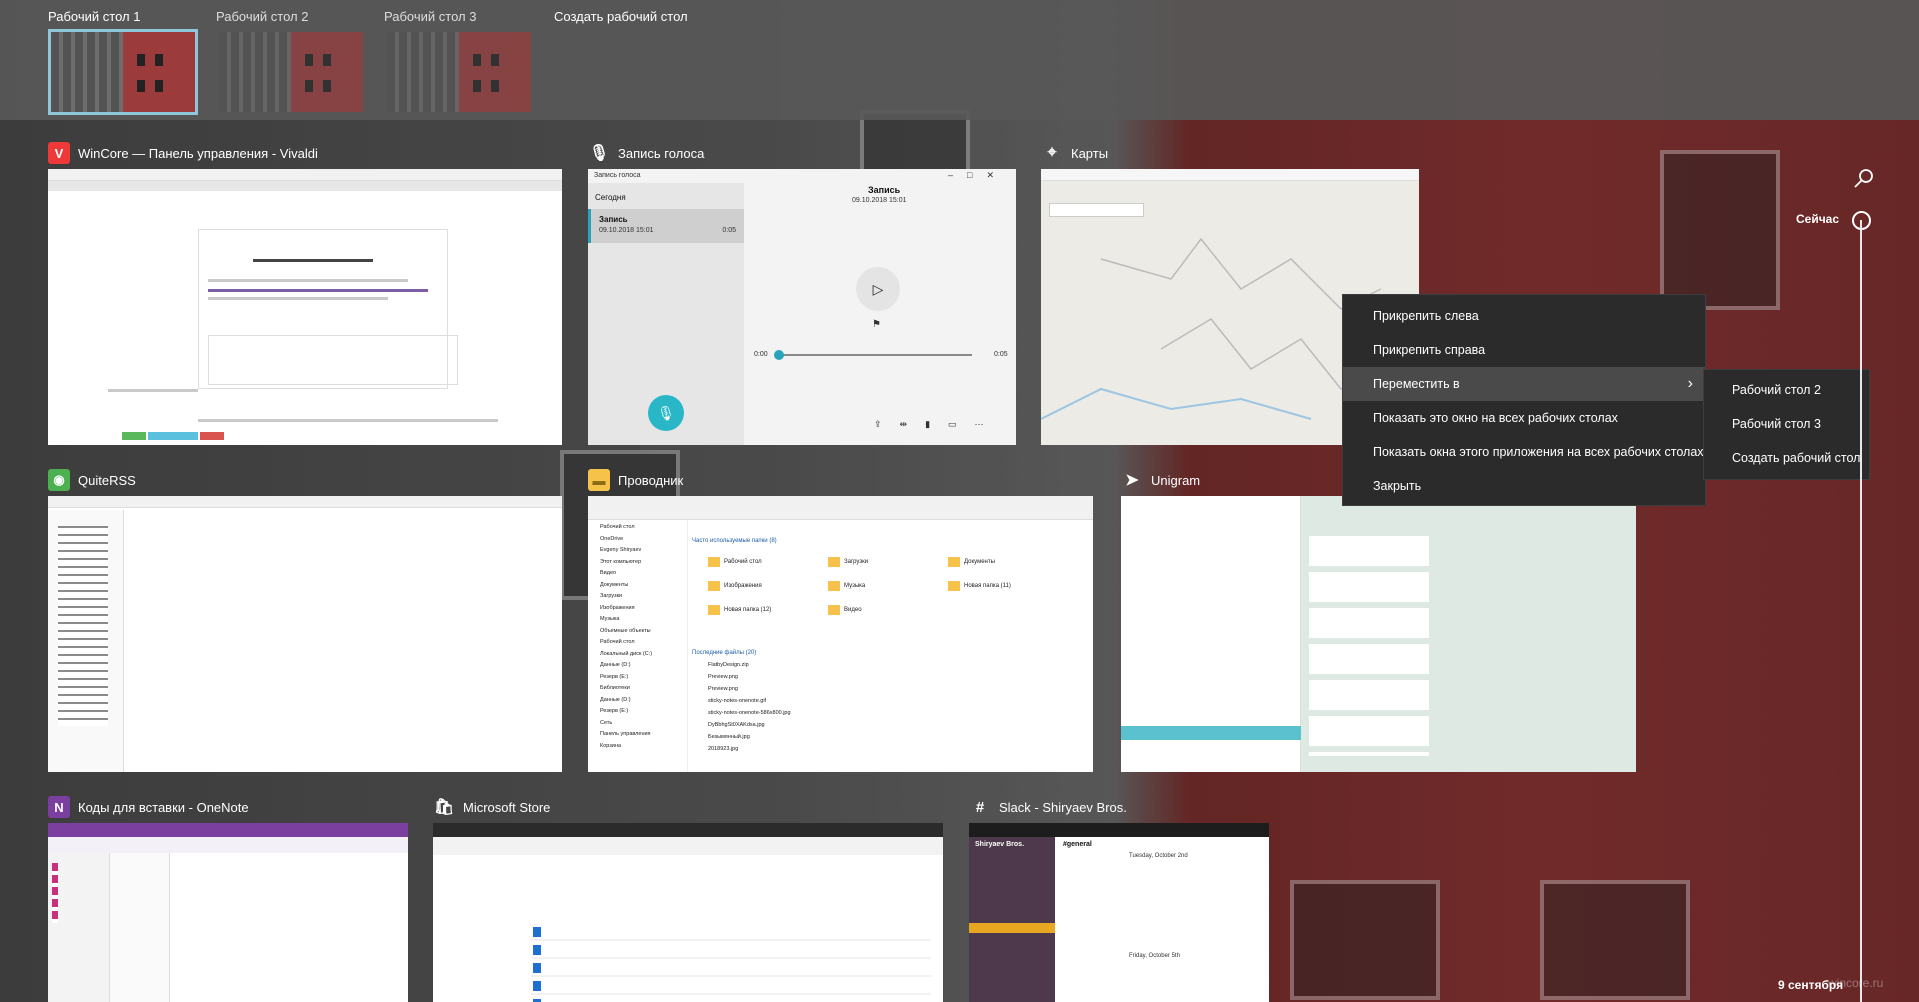  What do you see at coordinates (625, 631) in the screenshot?
I see `explorer-sidebar-item: Объемные объекты` at bounding box center [625, 631].